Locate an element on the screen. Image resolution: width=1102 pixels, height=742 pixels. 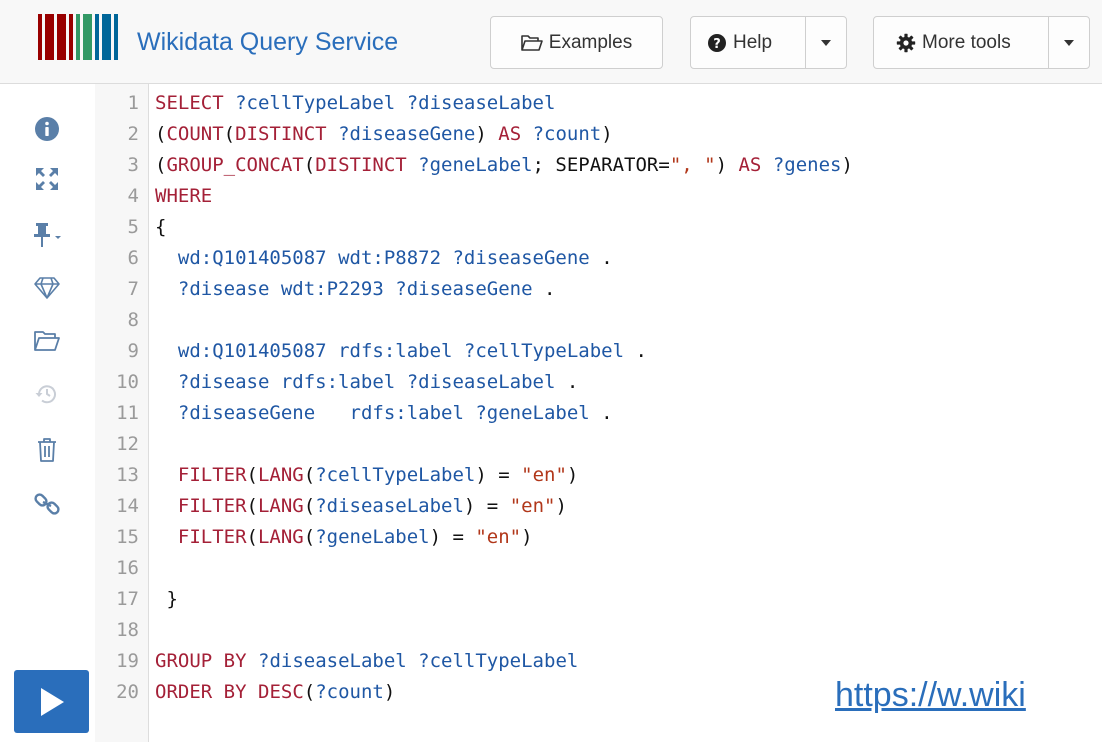
keyword-token: WHERE is located at coordinates (184, 196).